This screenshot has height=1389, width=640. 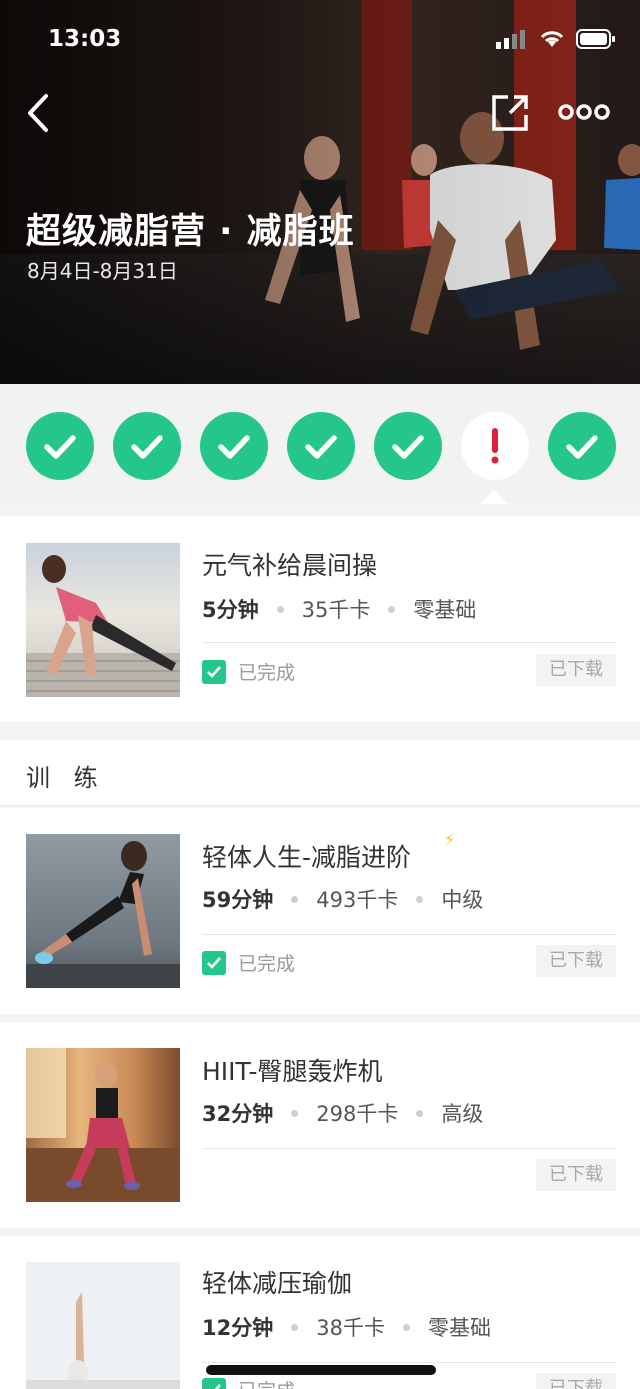 I want to click on day-missed, so click(x=495, y=446).